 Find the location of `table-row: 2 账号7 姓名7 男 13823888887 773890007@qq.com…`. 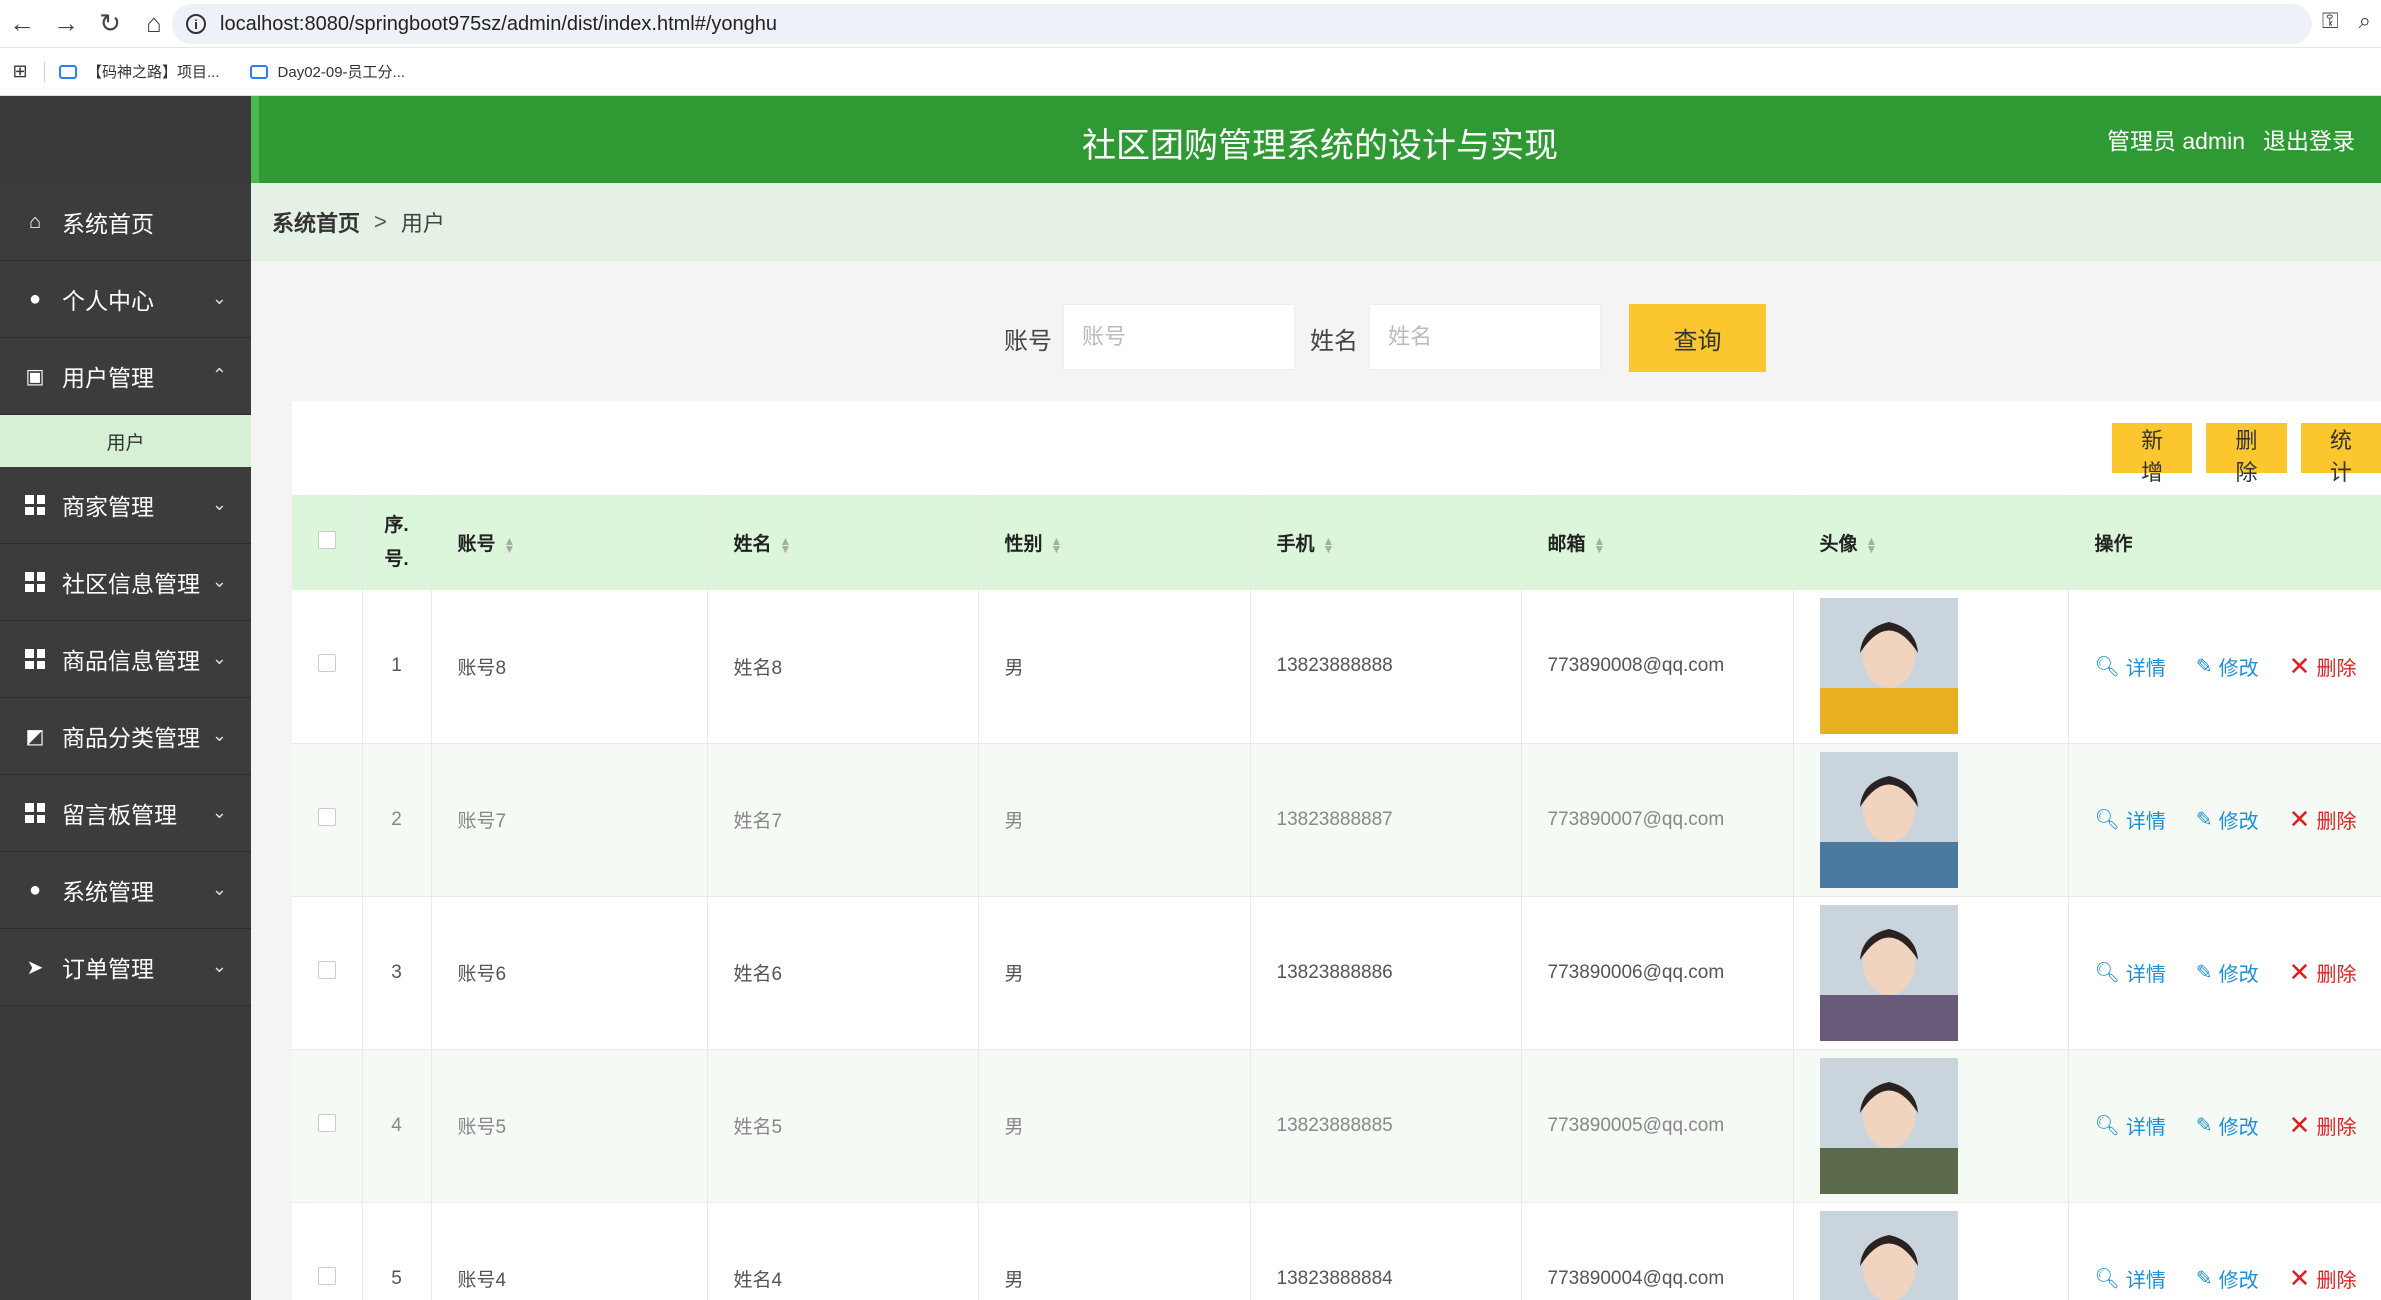

table-row: 2 账号7 姓名7 男 13823888887 773890007@qq.com… is located at coordinates (1336, 819).